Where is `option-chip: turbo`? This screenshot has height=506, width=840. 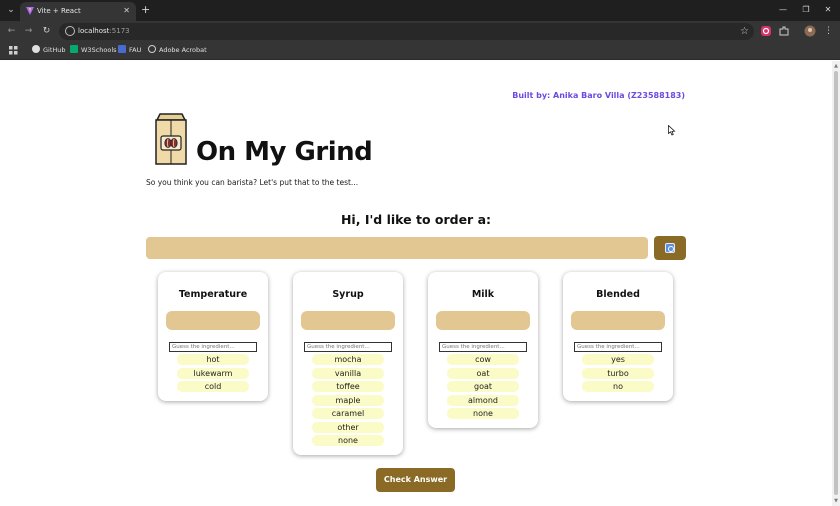
option-chip: turbo is located at coordinates (618, 373).